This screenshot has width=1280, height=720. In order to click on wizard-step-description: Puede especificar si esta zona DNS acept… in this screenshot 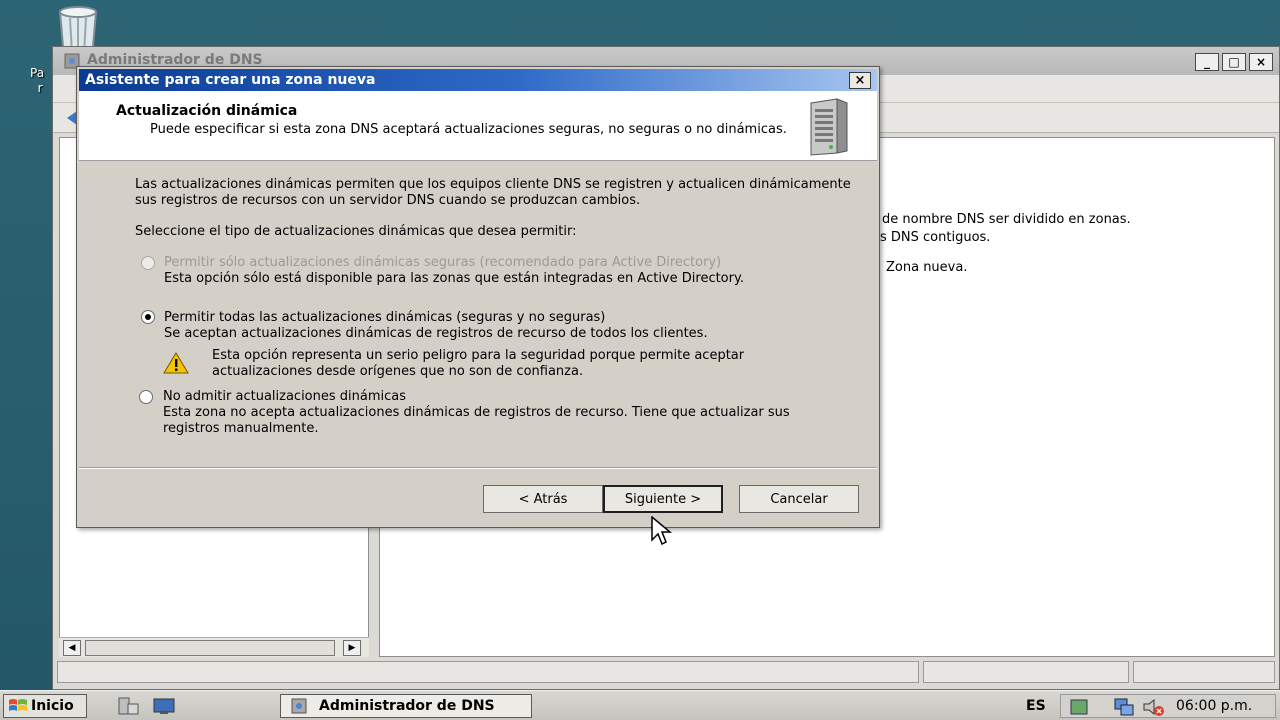, I will do `click(468, 129)`.